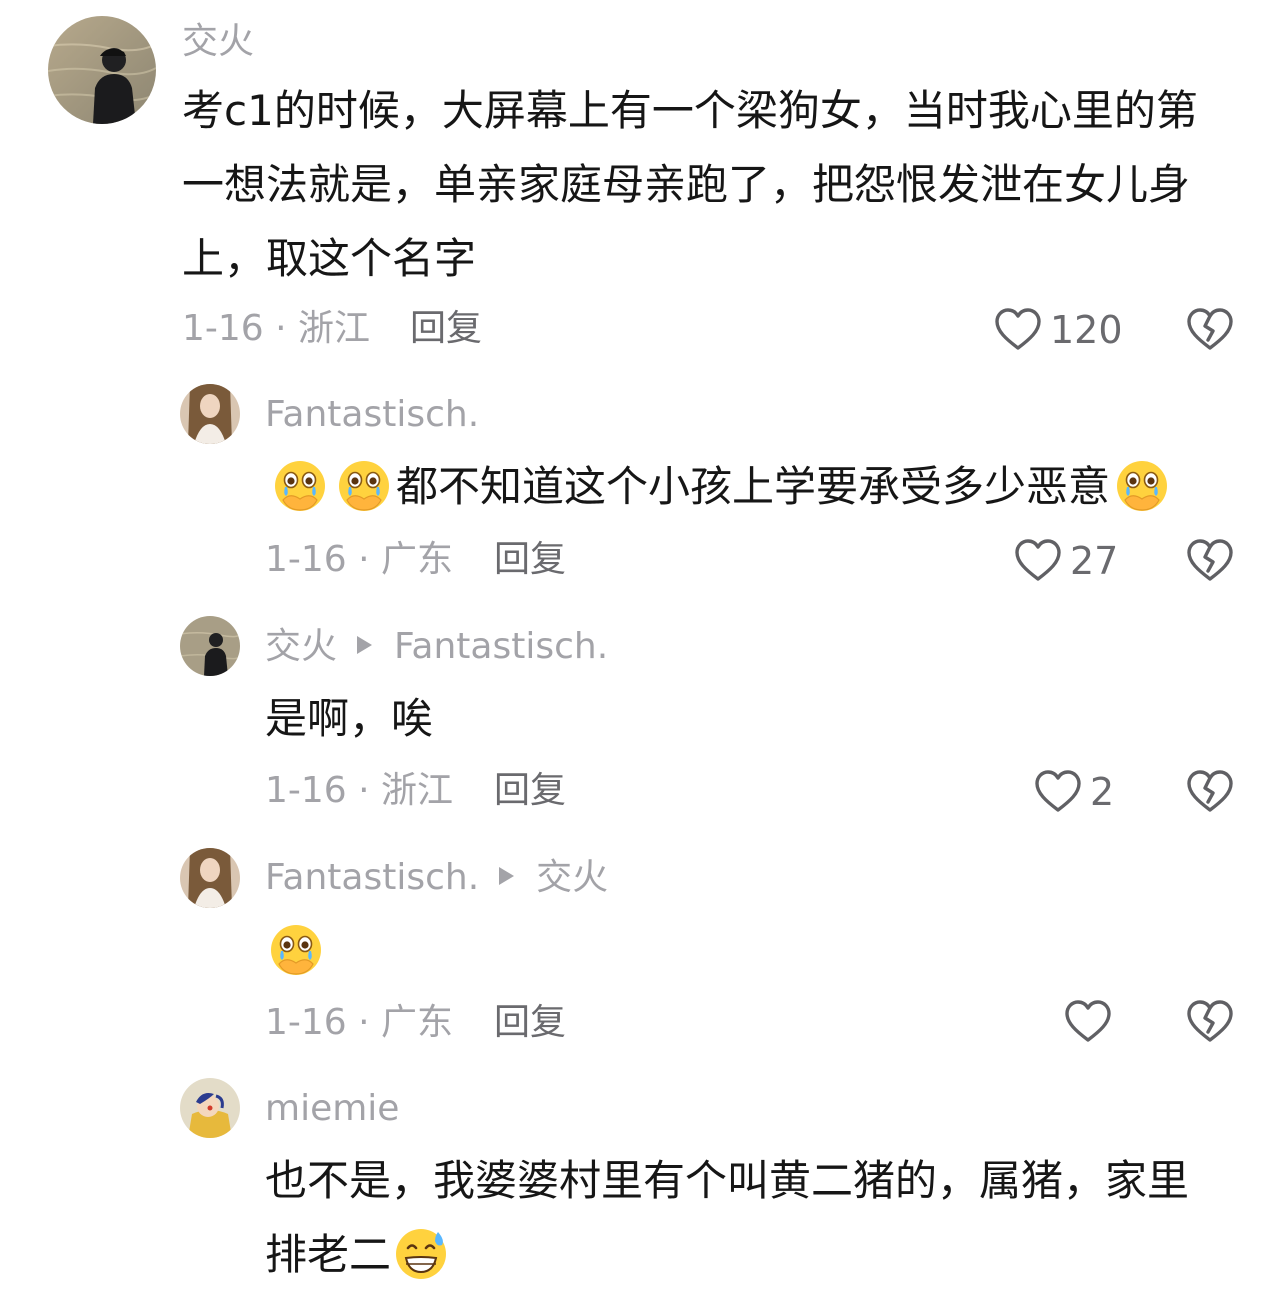 This screenshot has height=1292, width=1284. I want to click on username-reply-header: 交火 Fantastisch., so click(436, 647).